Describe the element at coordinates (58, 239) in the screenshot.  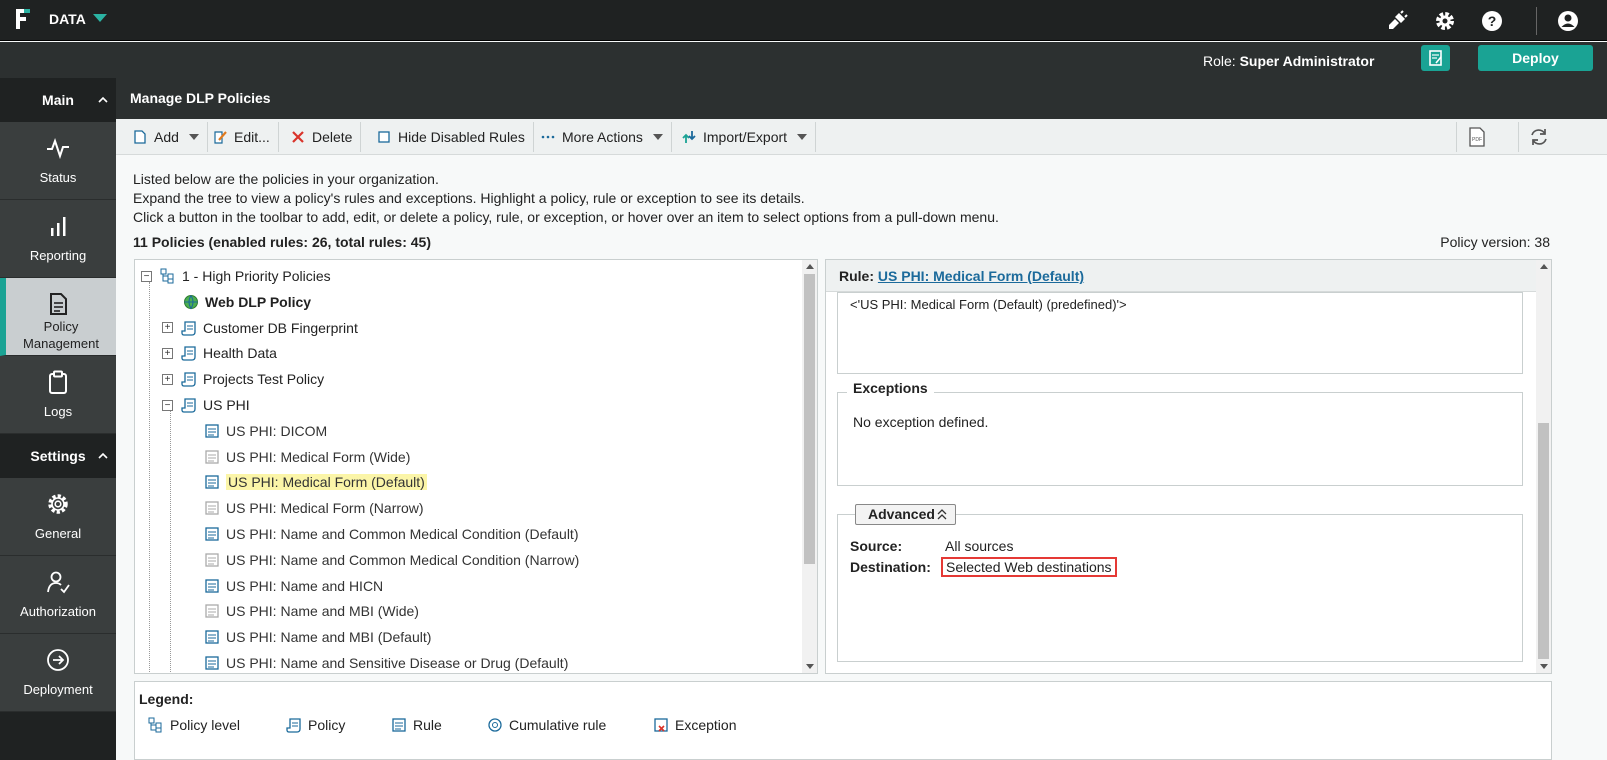
I see `sidebar-item-reporting: Reporting` at that location.